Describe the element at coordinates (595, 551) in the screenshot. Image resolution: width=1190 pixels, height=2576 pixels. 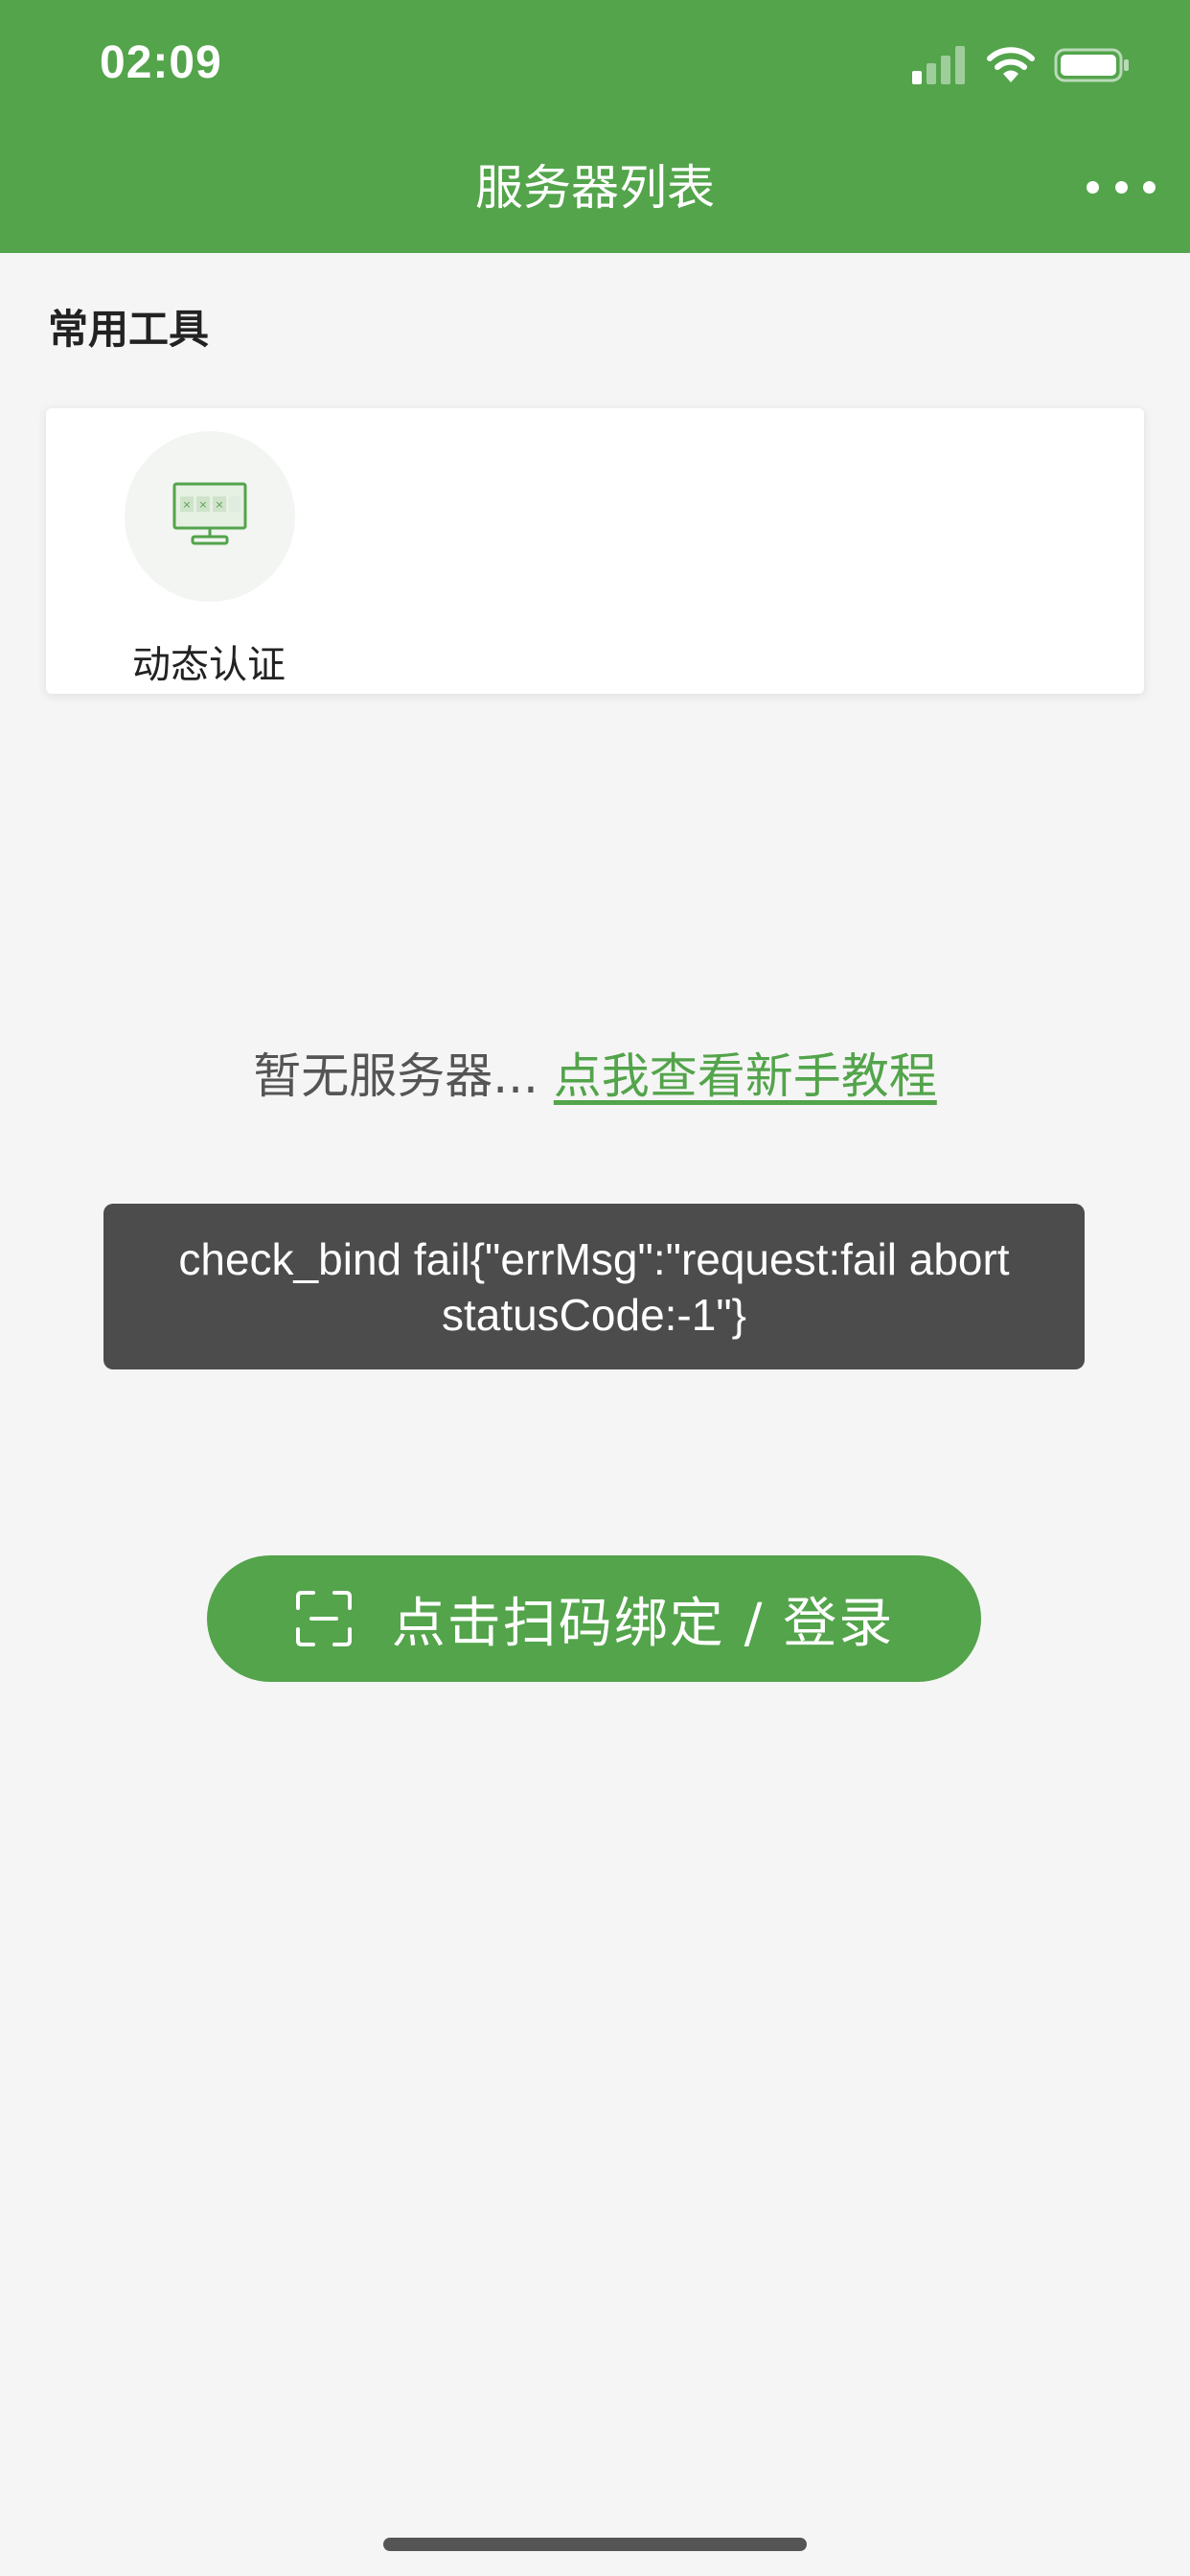
I see `tools-card: × × × 动态认证` at that location.